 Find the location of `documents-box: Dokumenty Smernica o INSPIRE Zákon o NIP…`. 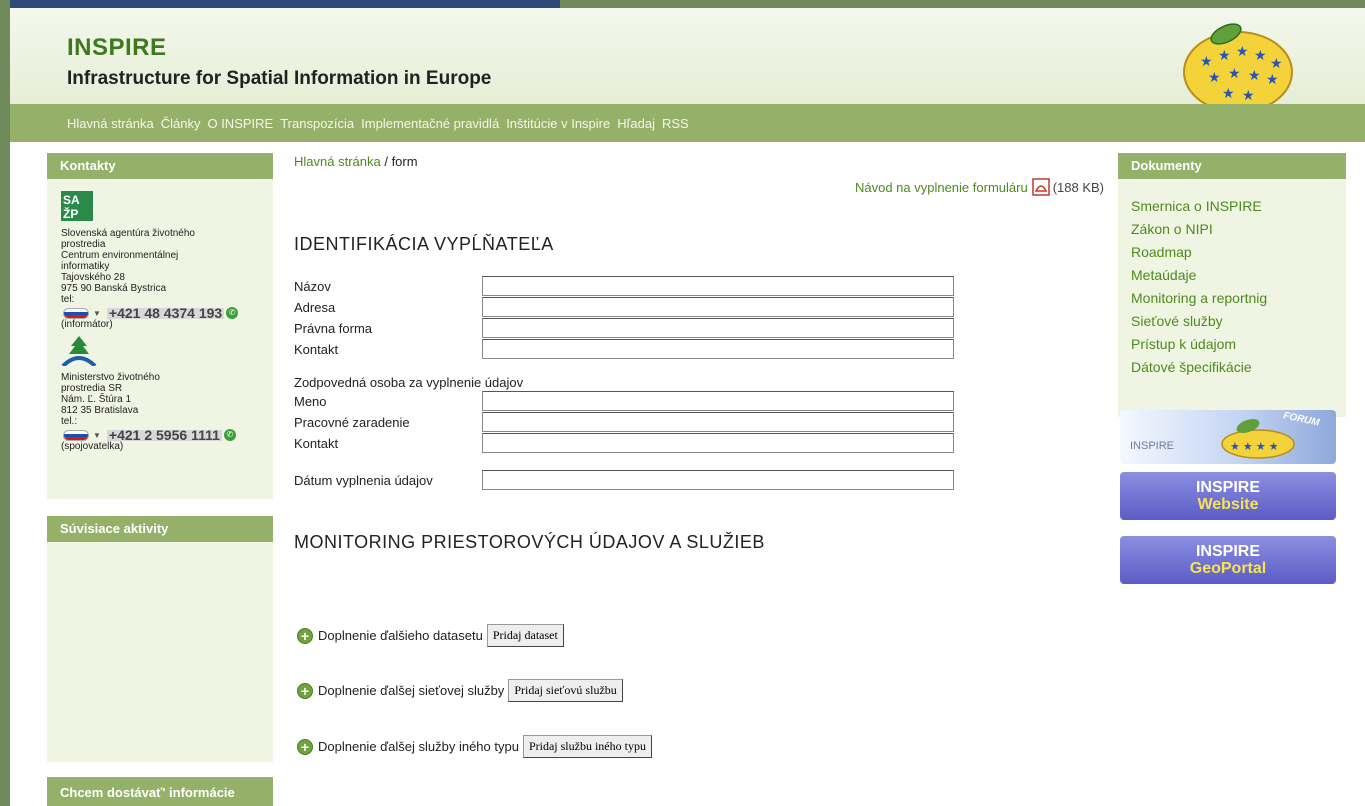

documents-box: Dokumenty Smernica o INSPIRE Zákon o NIP… is located at coordinates (1232, 285).